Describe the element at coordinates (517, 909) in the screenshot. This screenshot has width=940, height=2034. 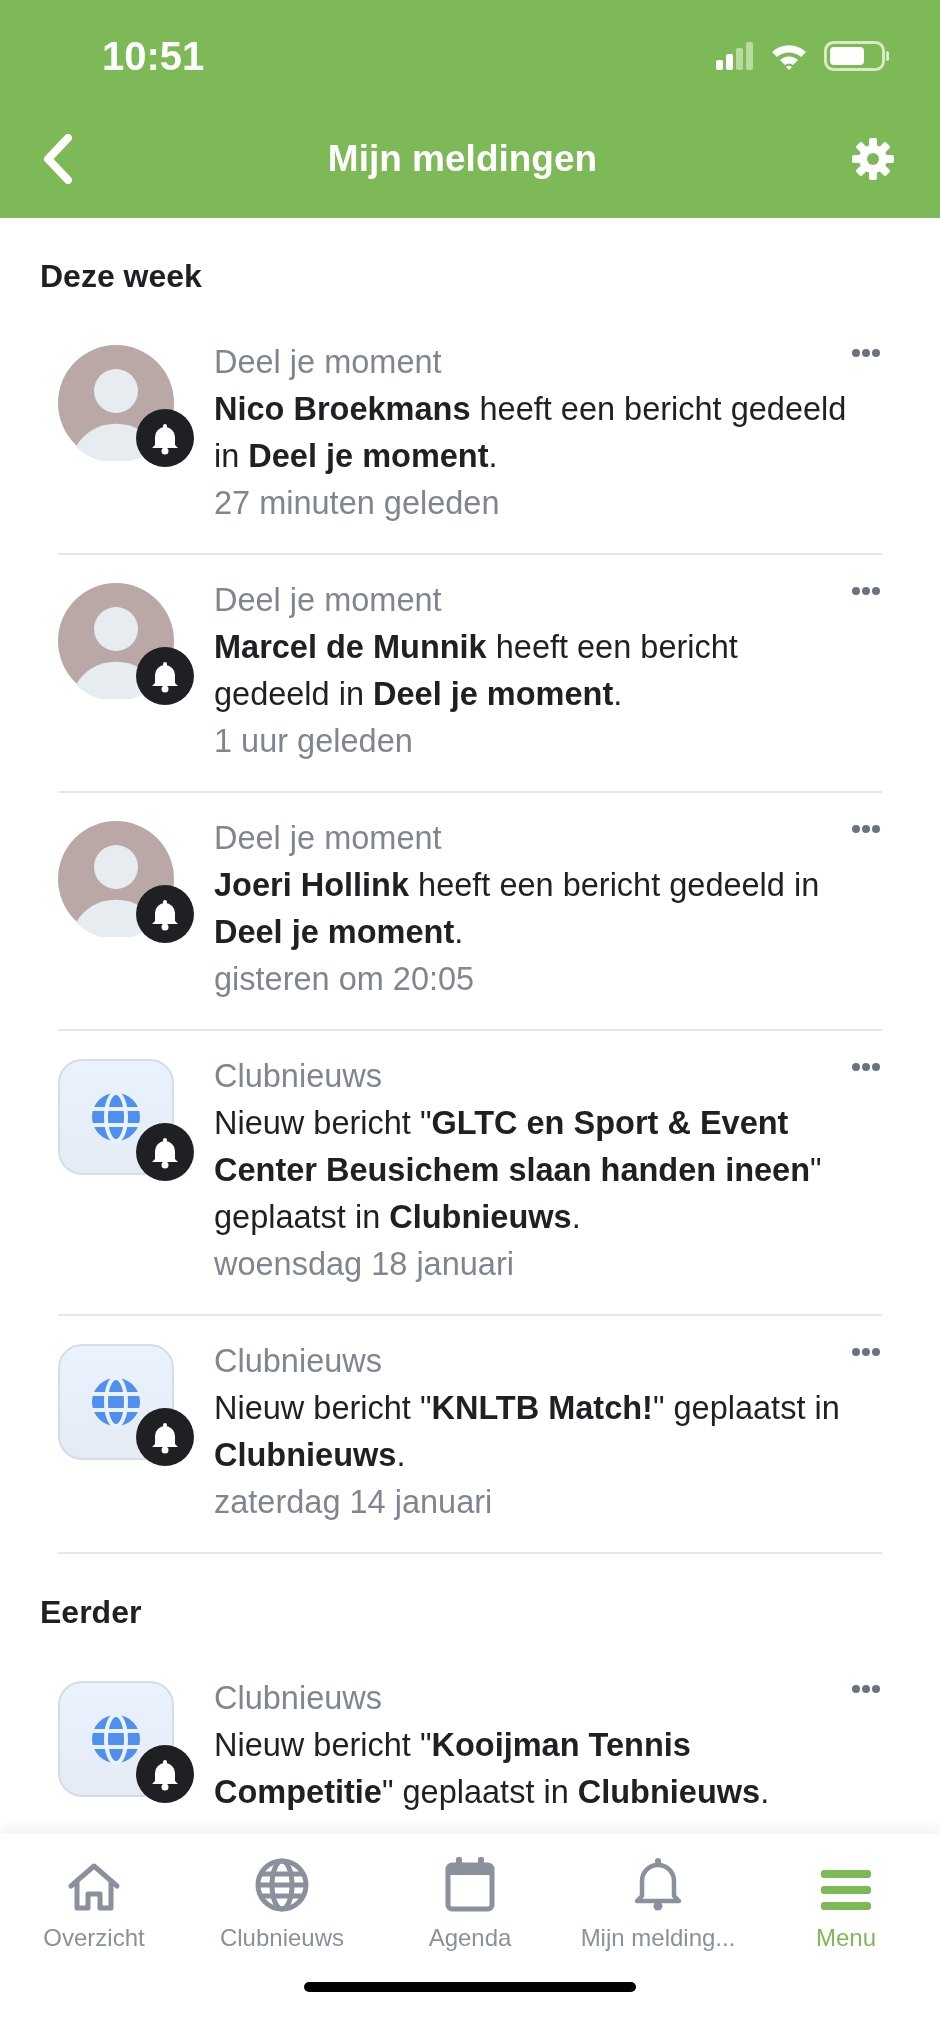
I see `notification-message: Joeri Hollink heeft een bericht gedeeld in Deel je moment.` at that location.